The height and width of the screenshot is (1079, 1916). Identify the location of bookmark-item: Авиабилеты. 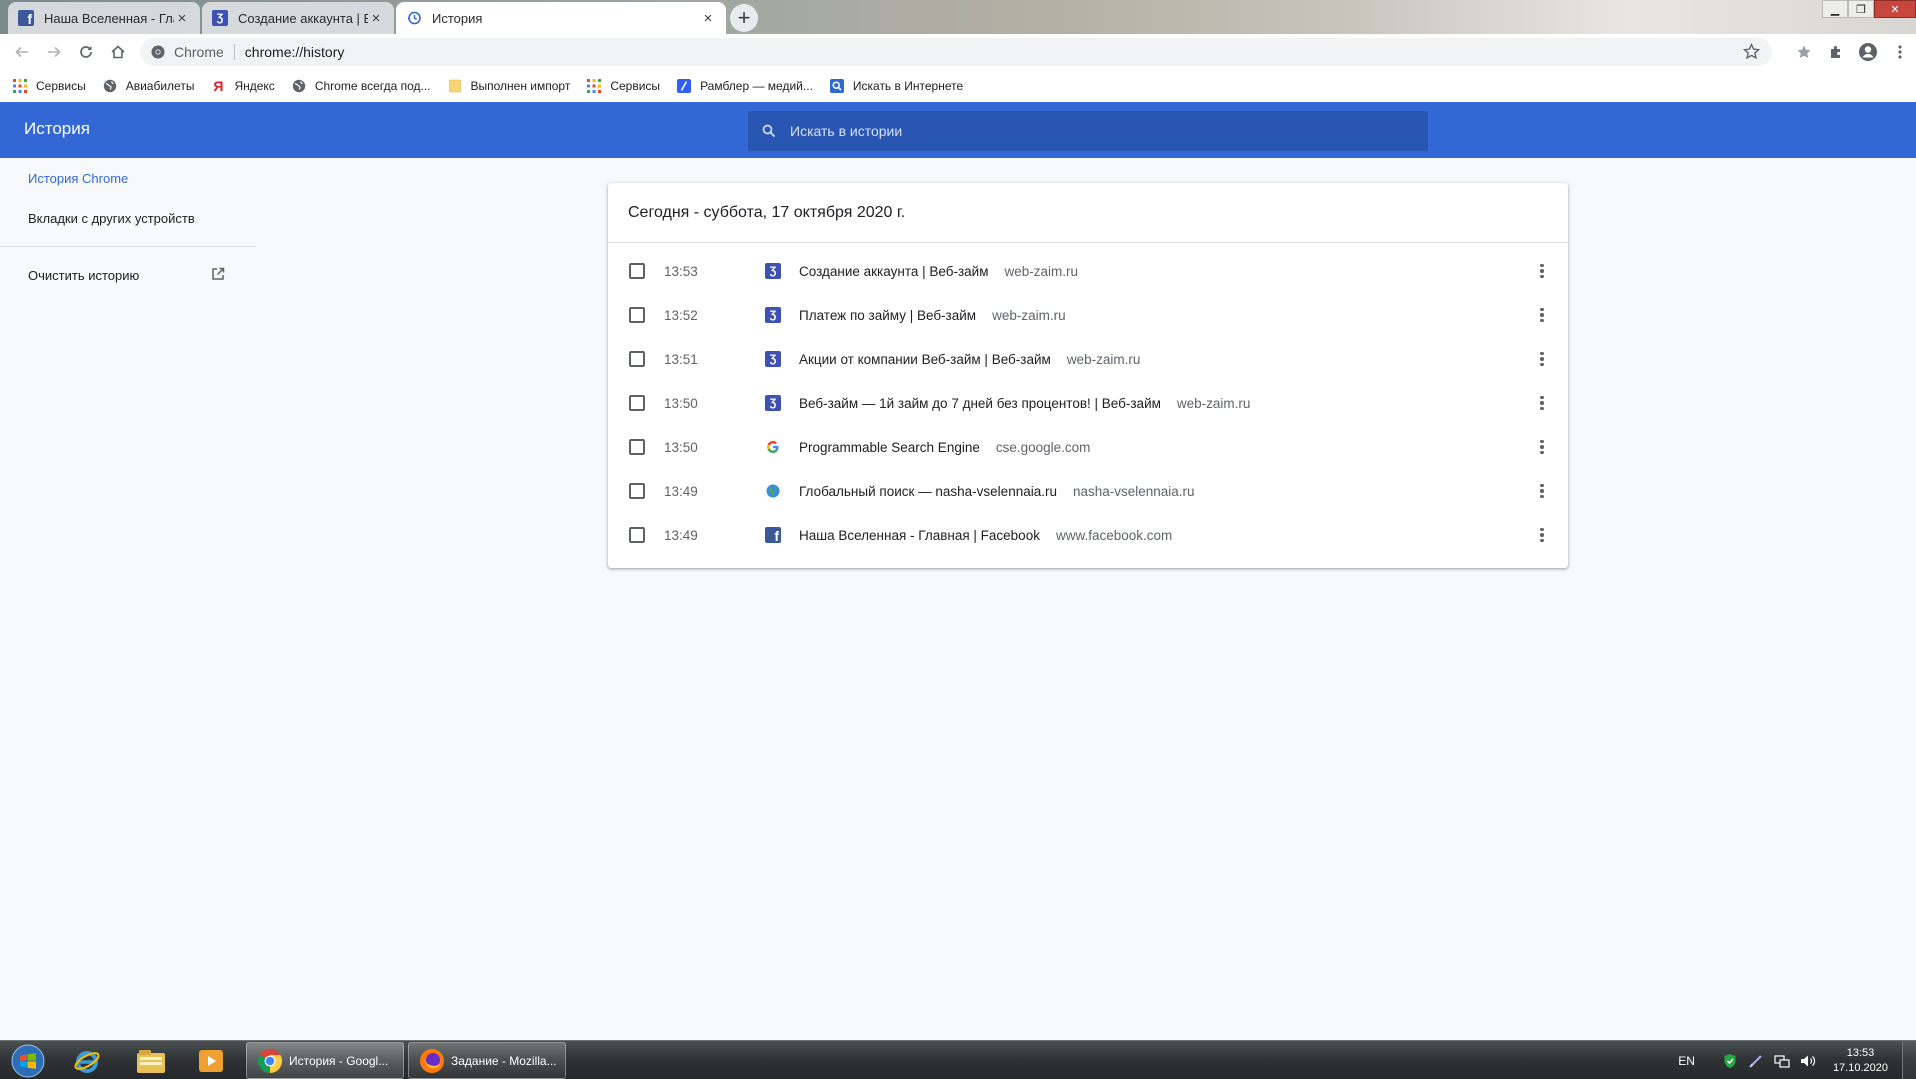
(148, 86).